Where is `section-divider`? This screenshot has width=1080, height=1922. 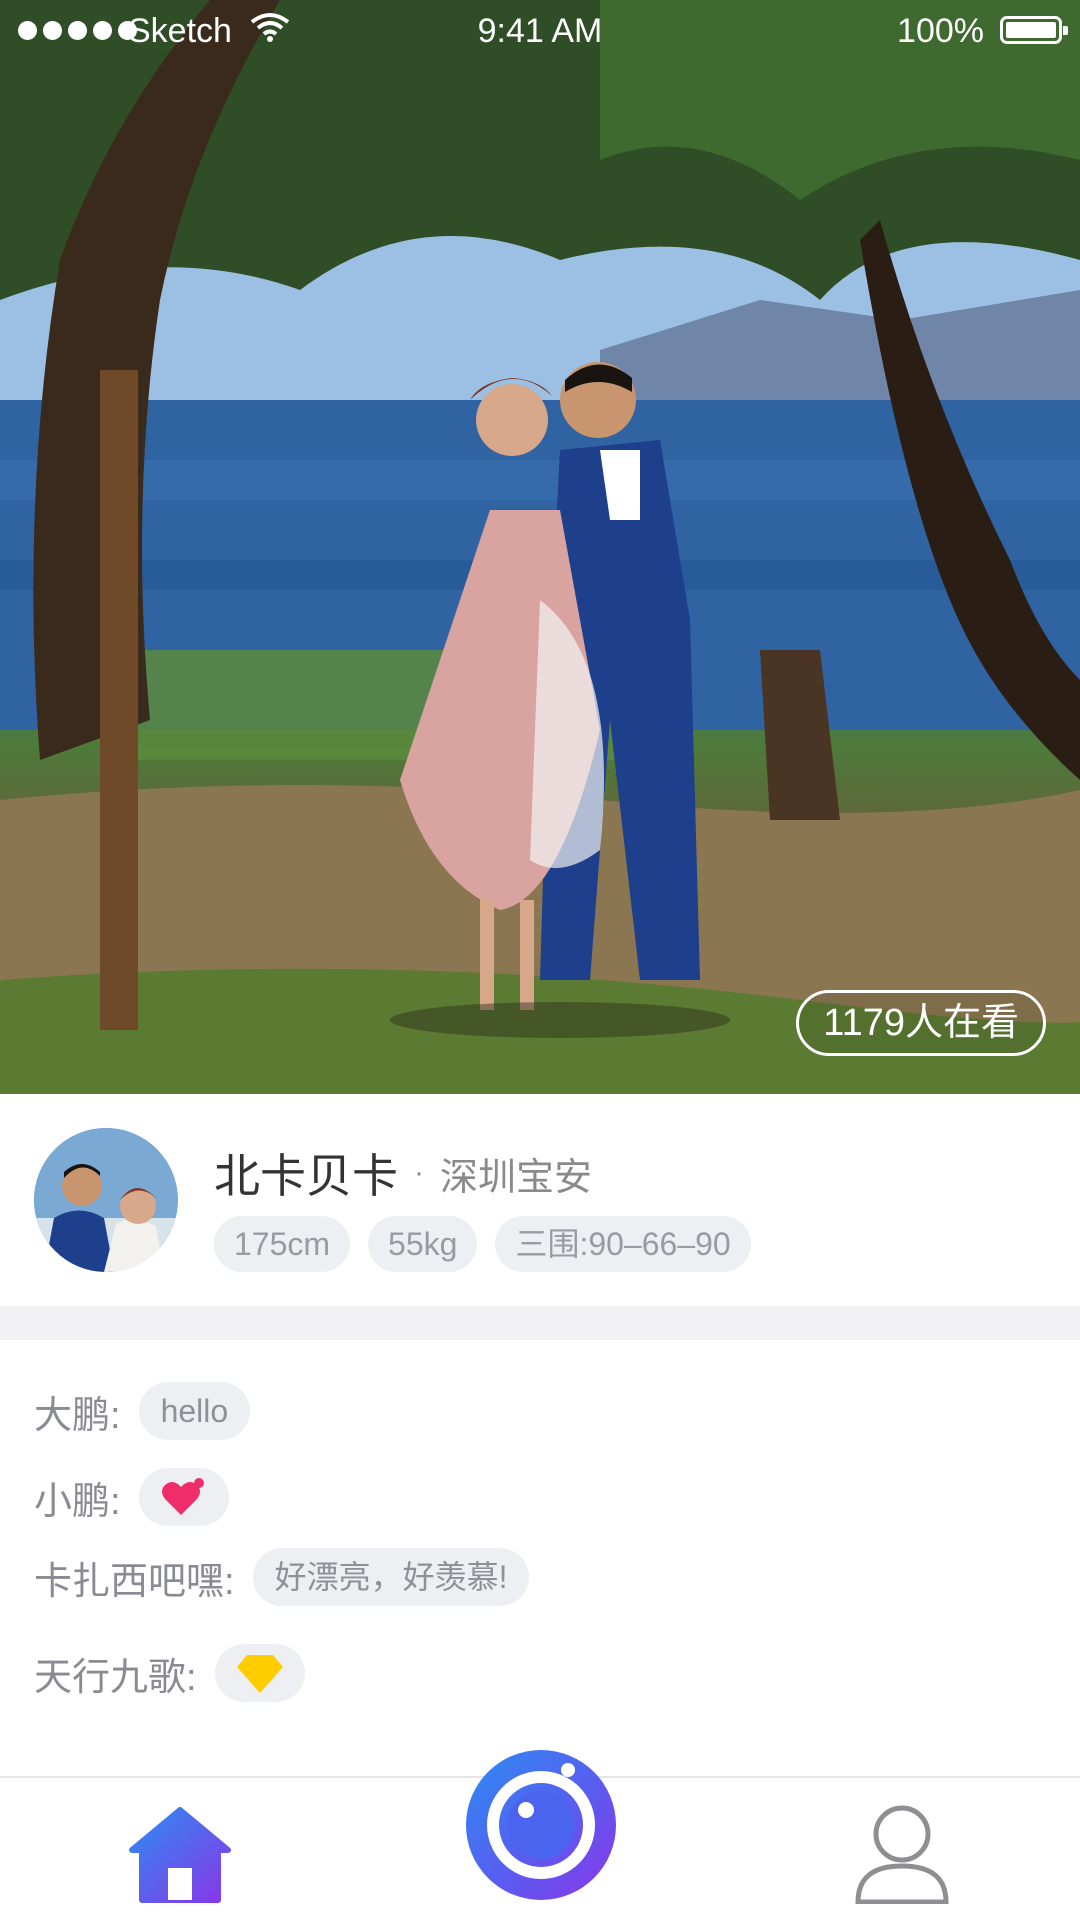
section-divider is located at coordinates (540, 1323).